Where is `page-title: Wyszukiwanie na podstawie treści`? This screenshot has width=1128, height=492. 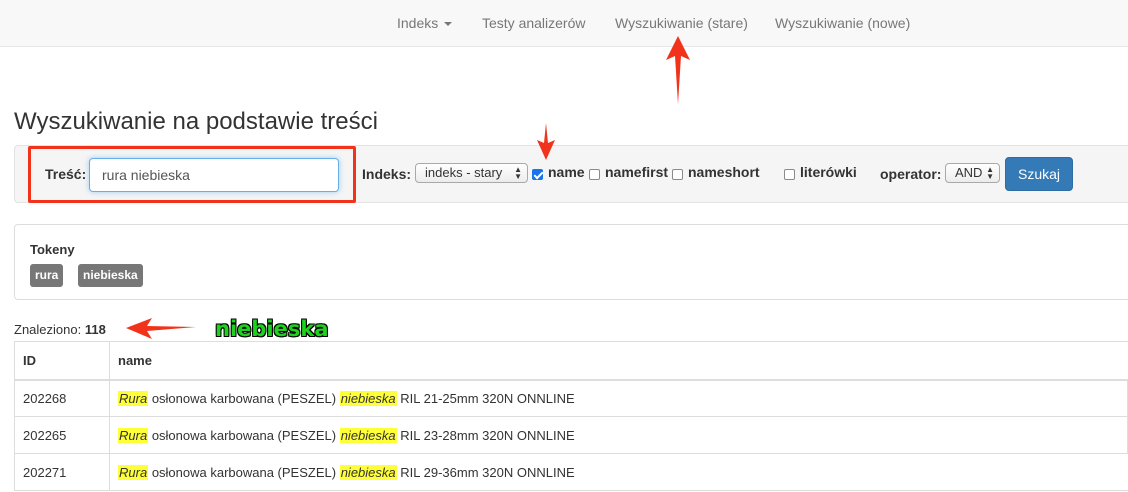 page-title: Wyszukiwanie na podstawie treści is located at coordinates (196, 121).